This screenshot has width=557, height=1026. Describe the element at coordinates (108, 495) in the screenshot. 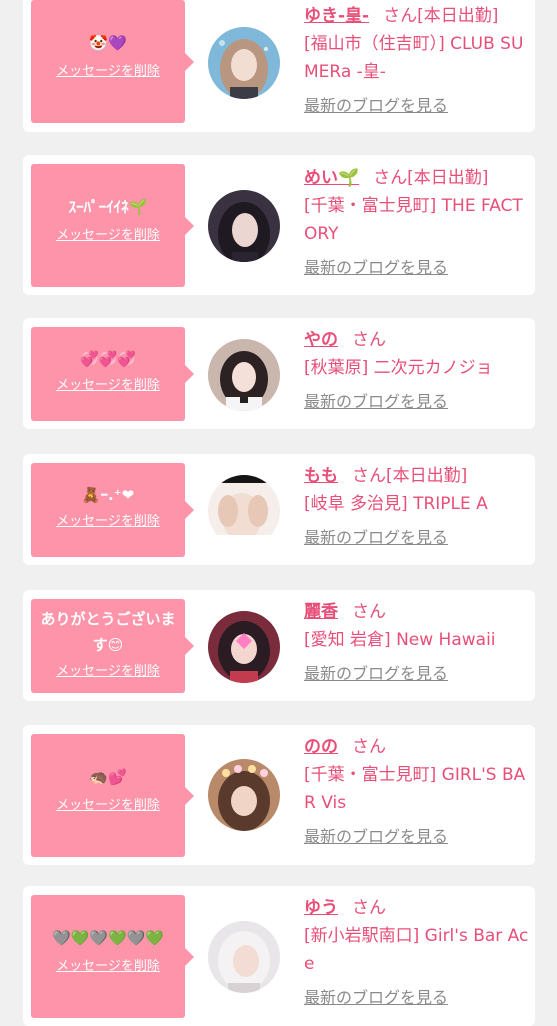

I see `message-text: 🧸ｰ.⁺❤` at that location.